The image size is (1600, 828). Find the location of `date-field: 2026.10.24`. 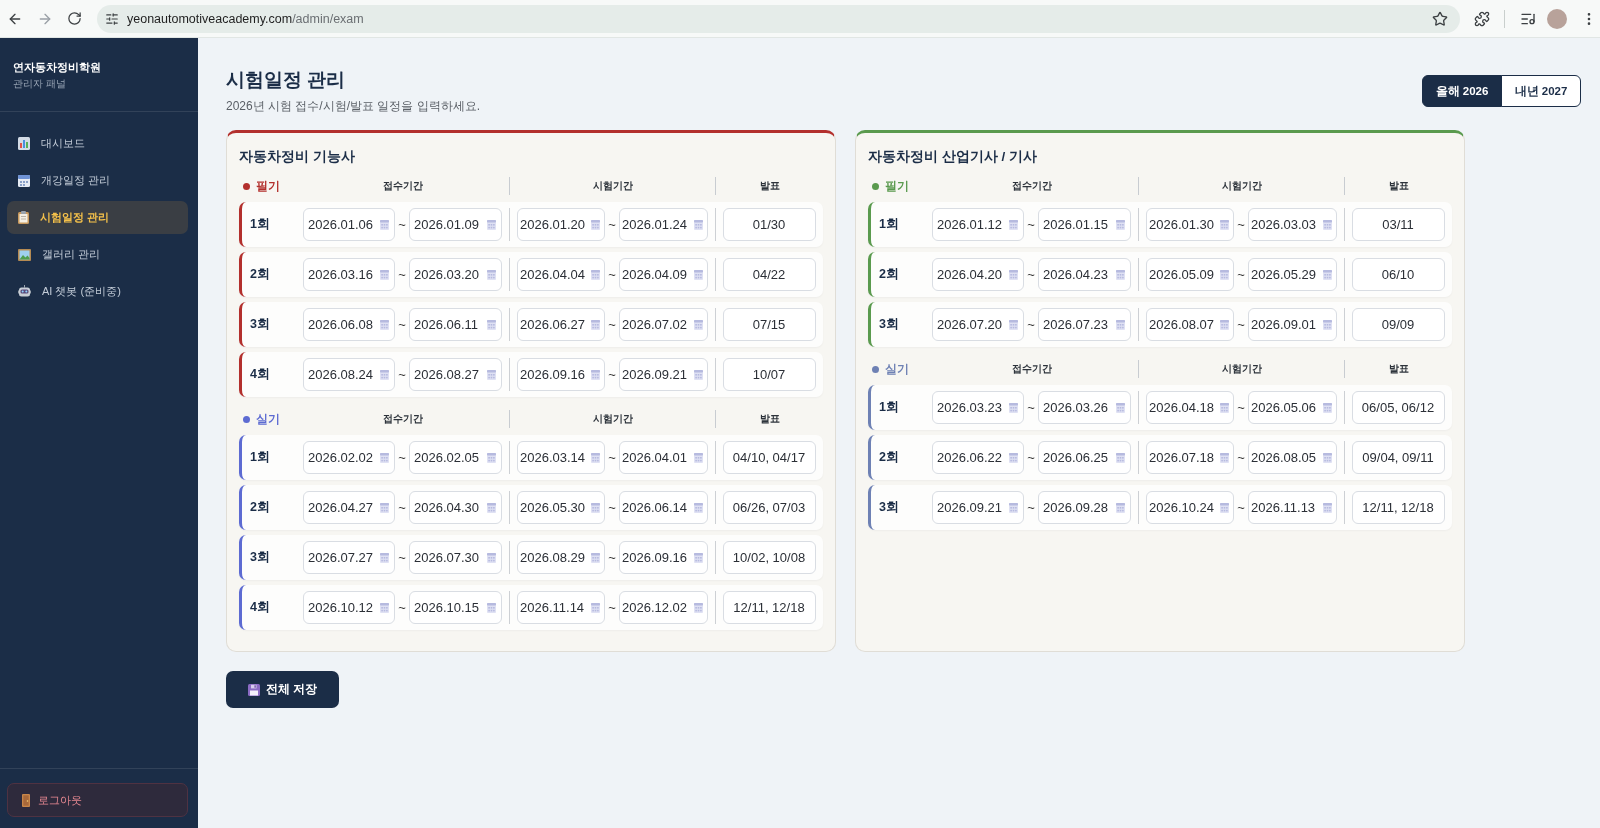

date-field: 2026.10.24 is located at coordinates (1190, 507).